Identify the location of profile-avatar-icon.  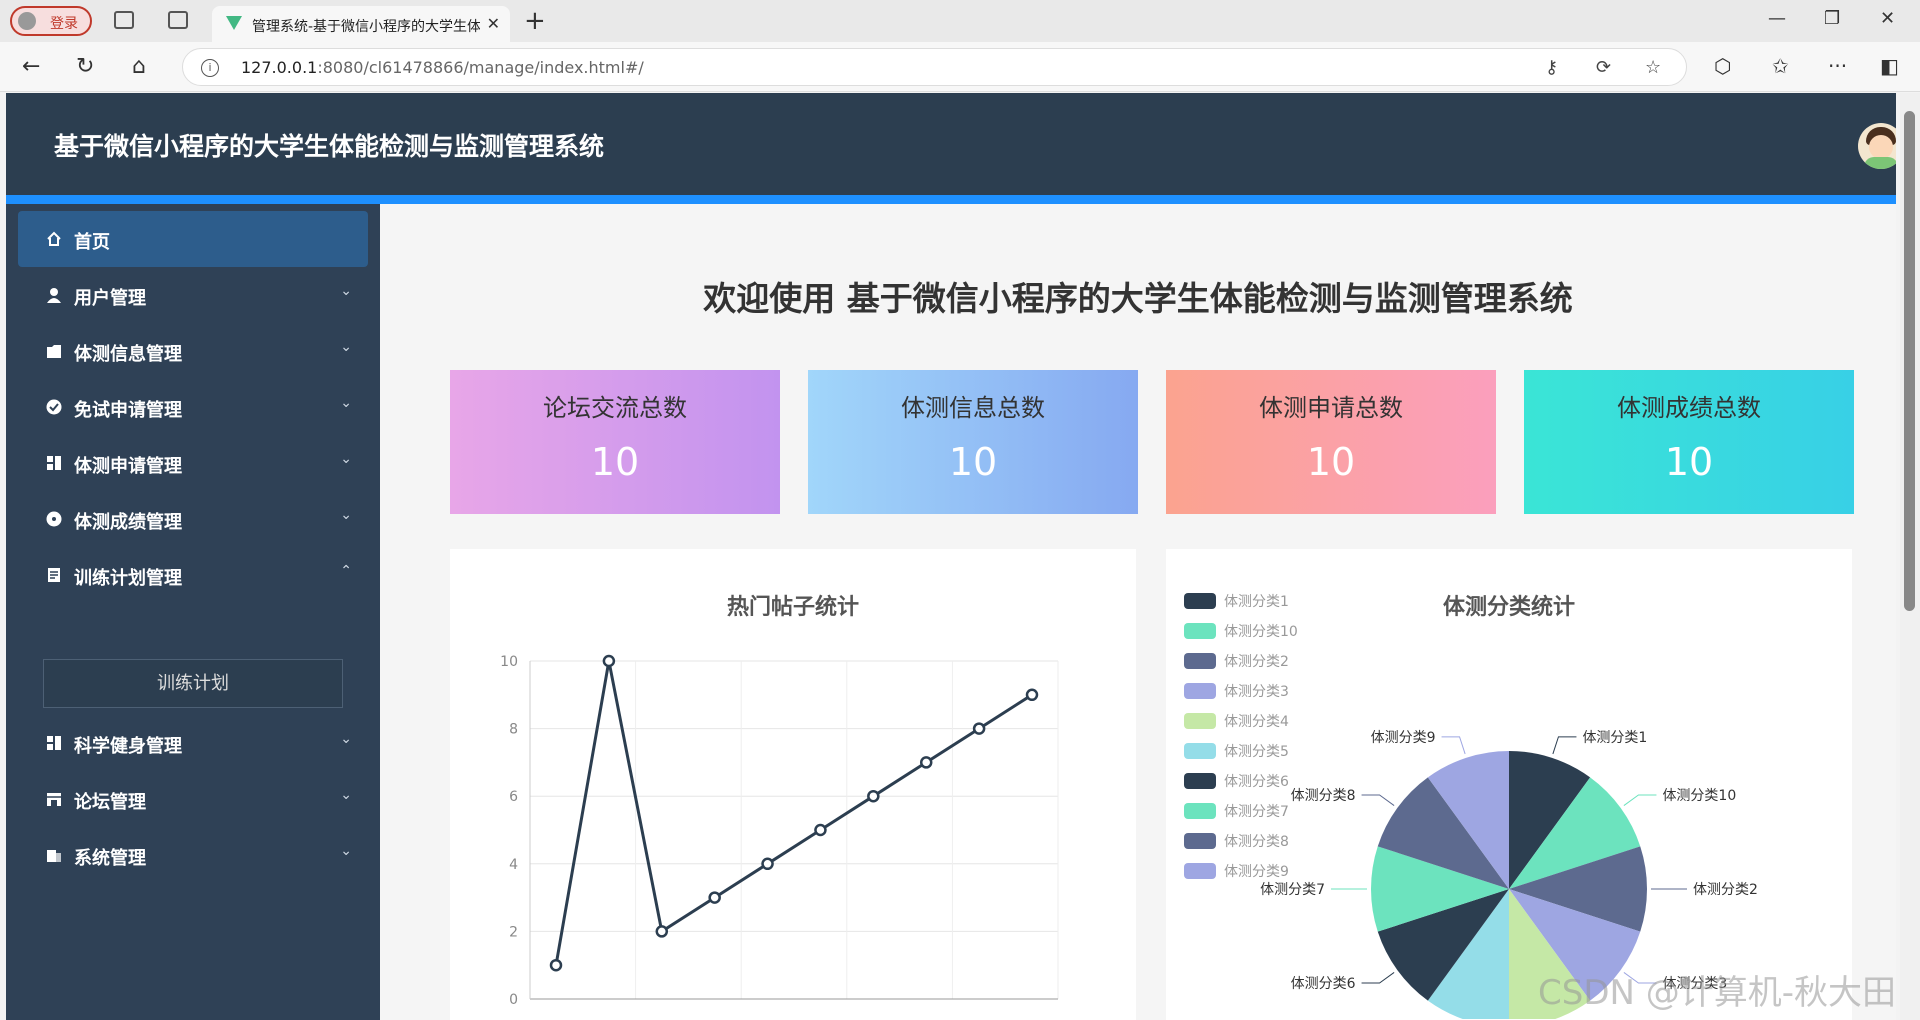
(27, 21).